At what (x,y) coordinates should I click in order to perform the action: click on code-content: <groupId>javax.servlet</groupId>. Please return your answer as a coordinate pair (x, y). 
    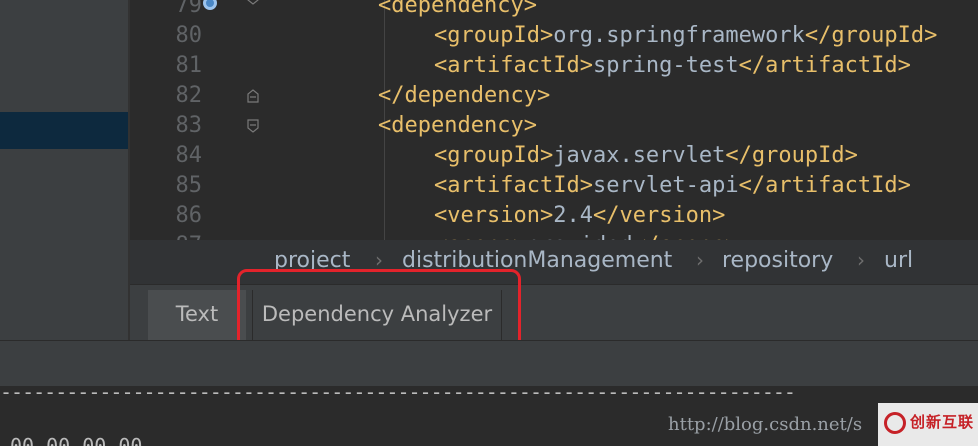
    Looking at the image, I should click on (646, 156).